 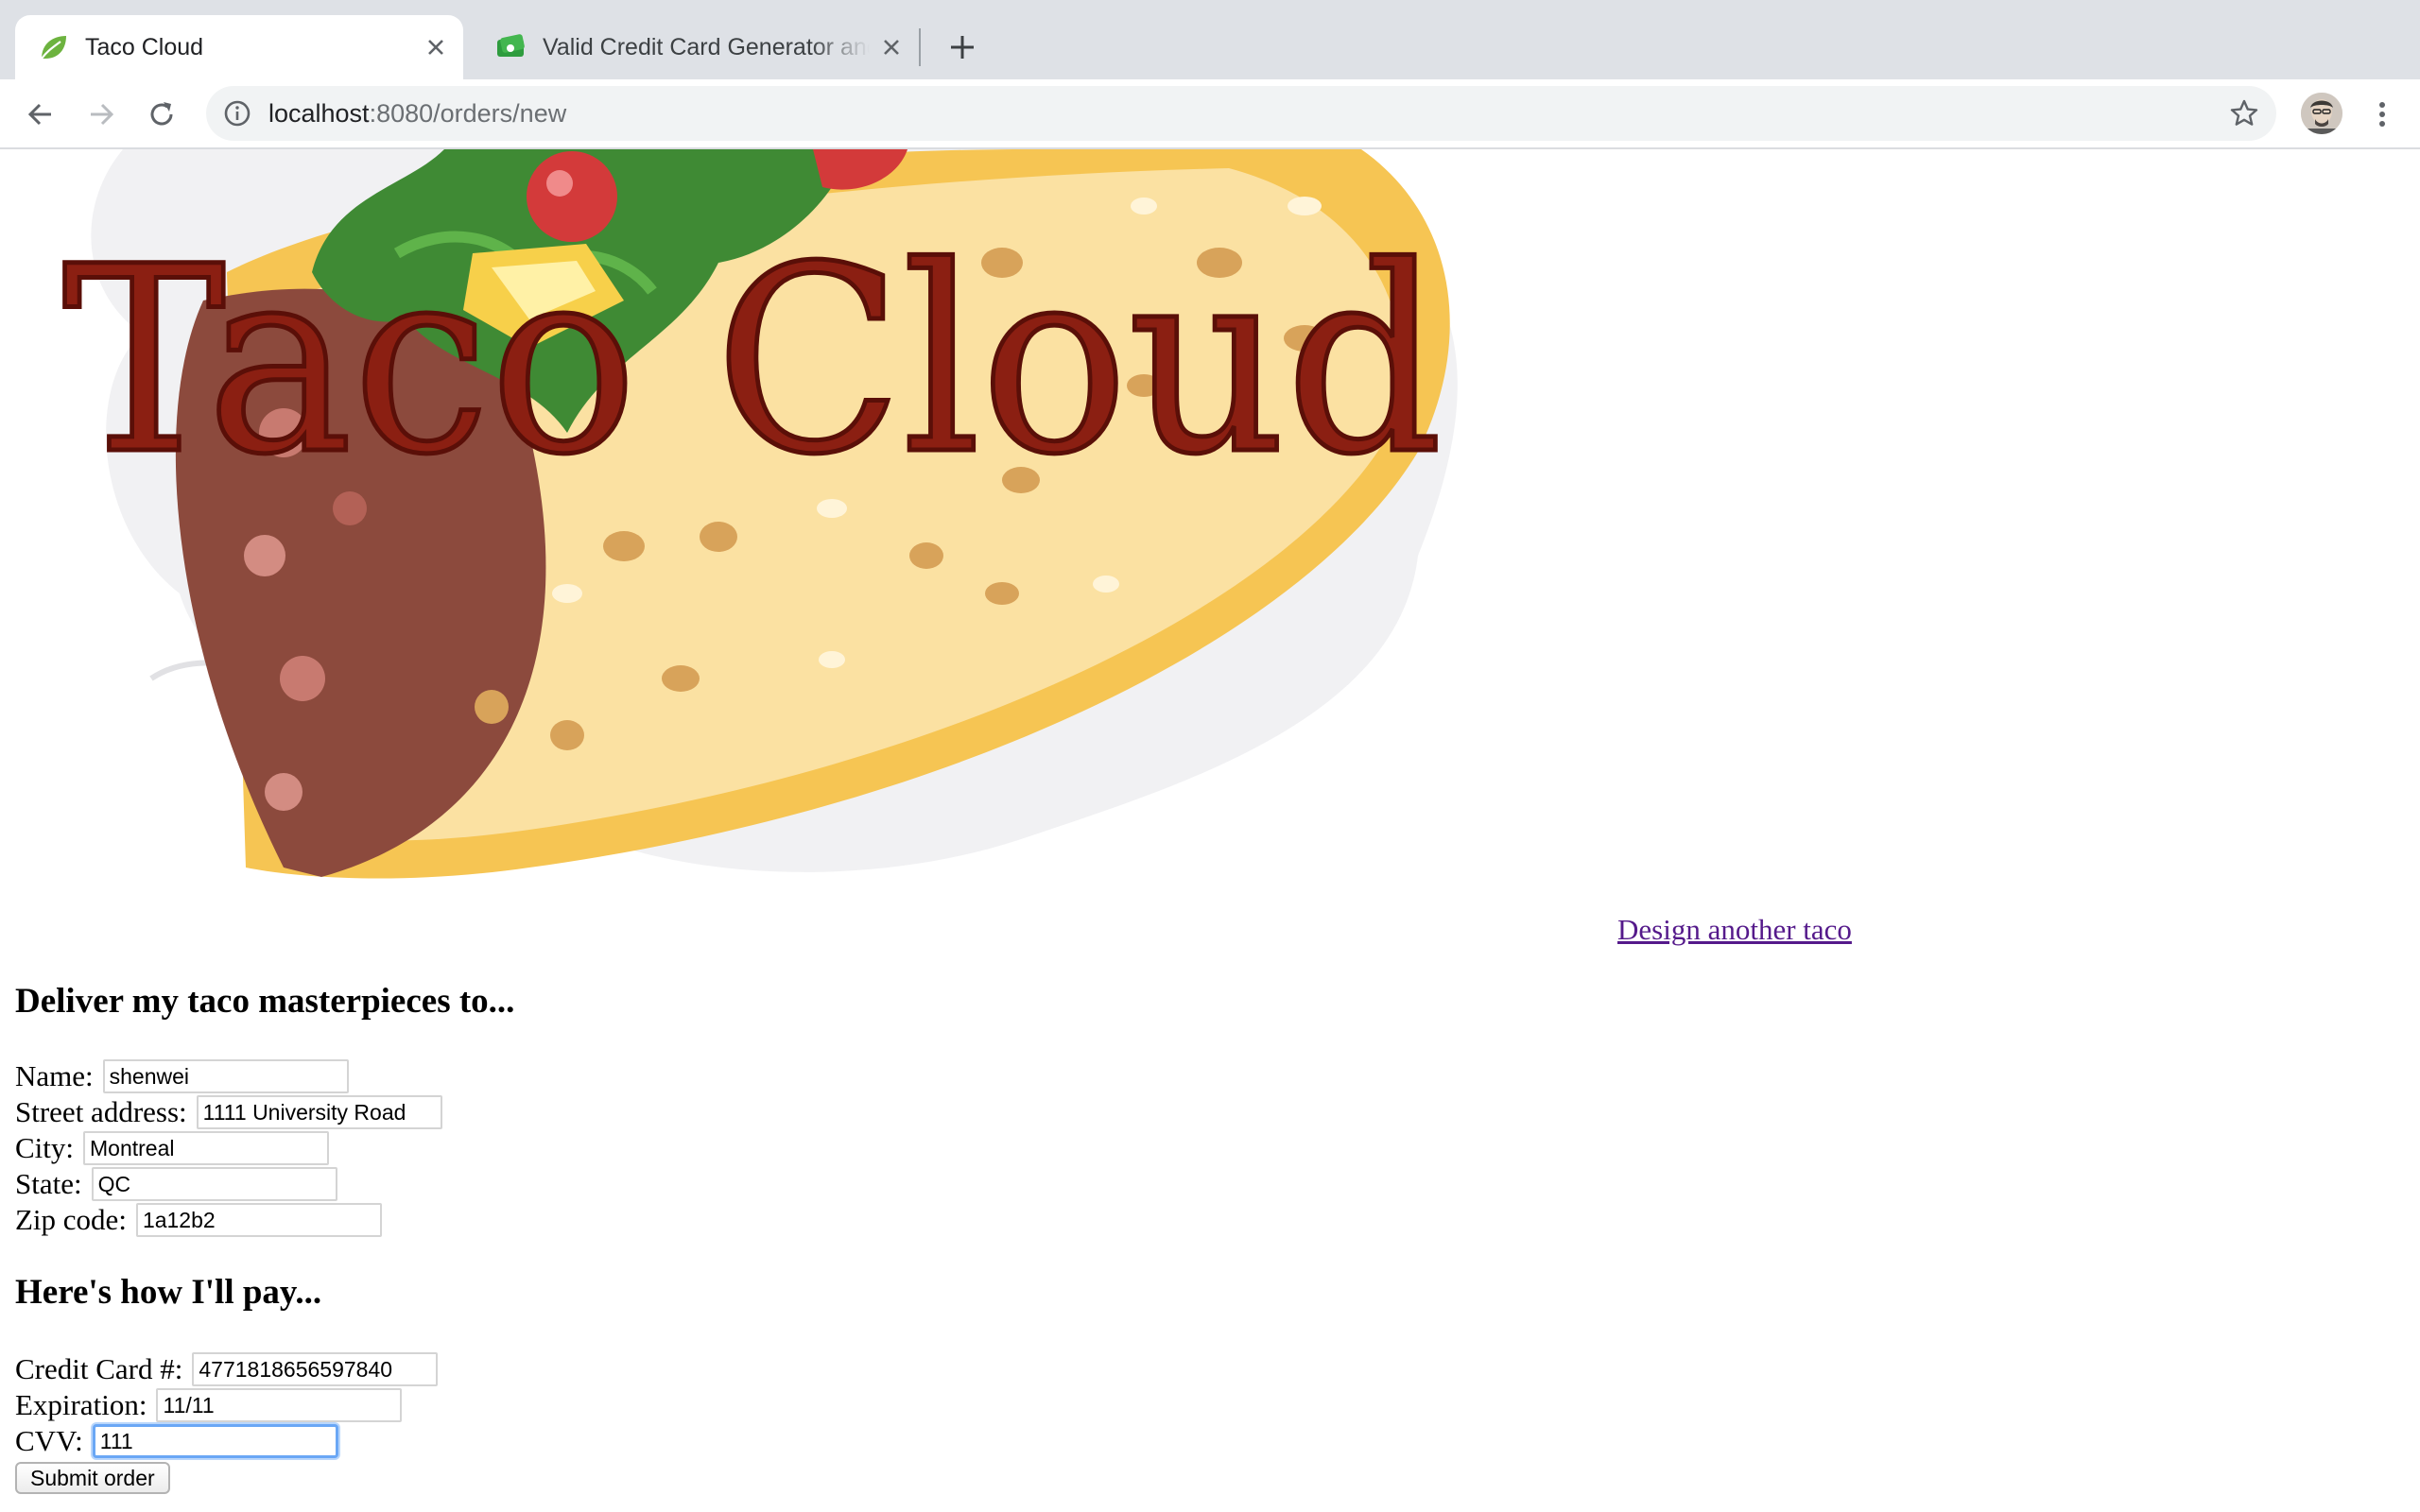 I want to click on zip-input, so click(x=258, y=1220).